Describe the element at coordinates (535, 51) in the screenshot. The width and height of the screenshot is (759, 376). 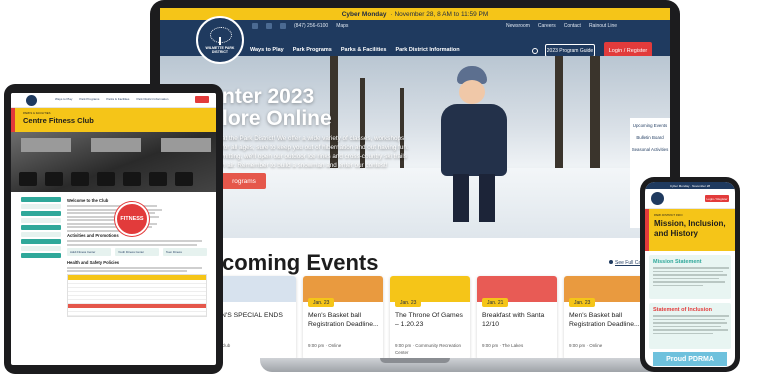
I see `search-icon` at that location.